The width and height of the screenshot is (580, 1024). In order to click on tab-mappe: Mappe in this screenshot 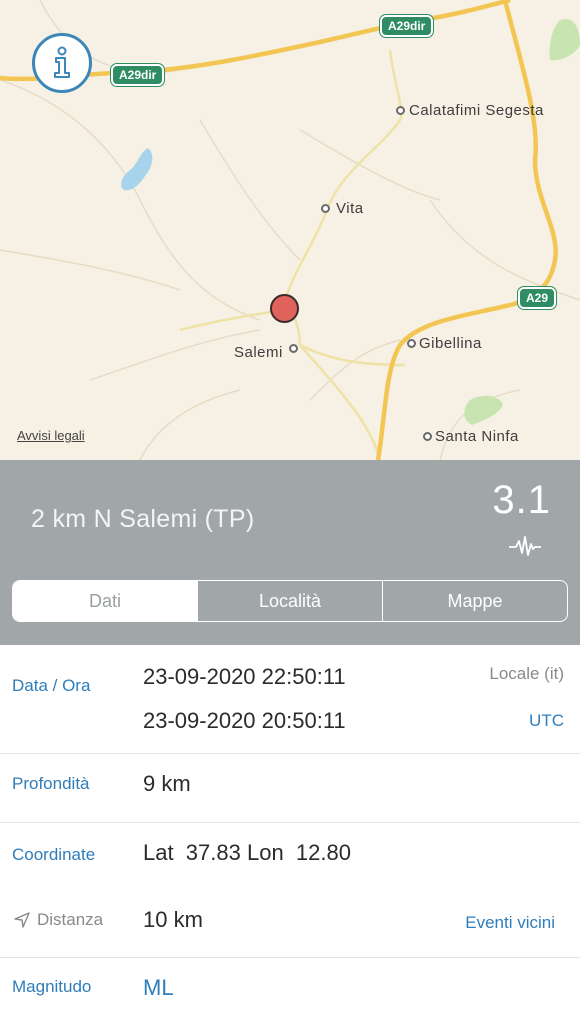, I will do `click(475, 601)`.